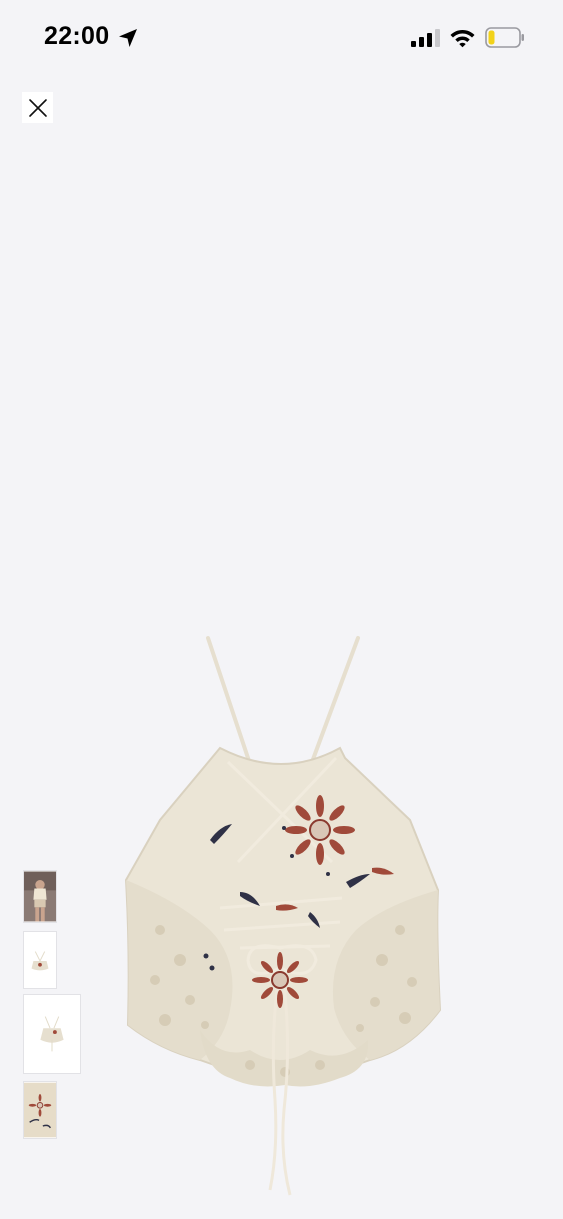  I want to click on embroidery-detail-image, so click(40, 1110).